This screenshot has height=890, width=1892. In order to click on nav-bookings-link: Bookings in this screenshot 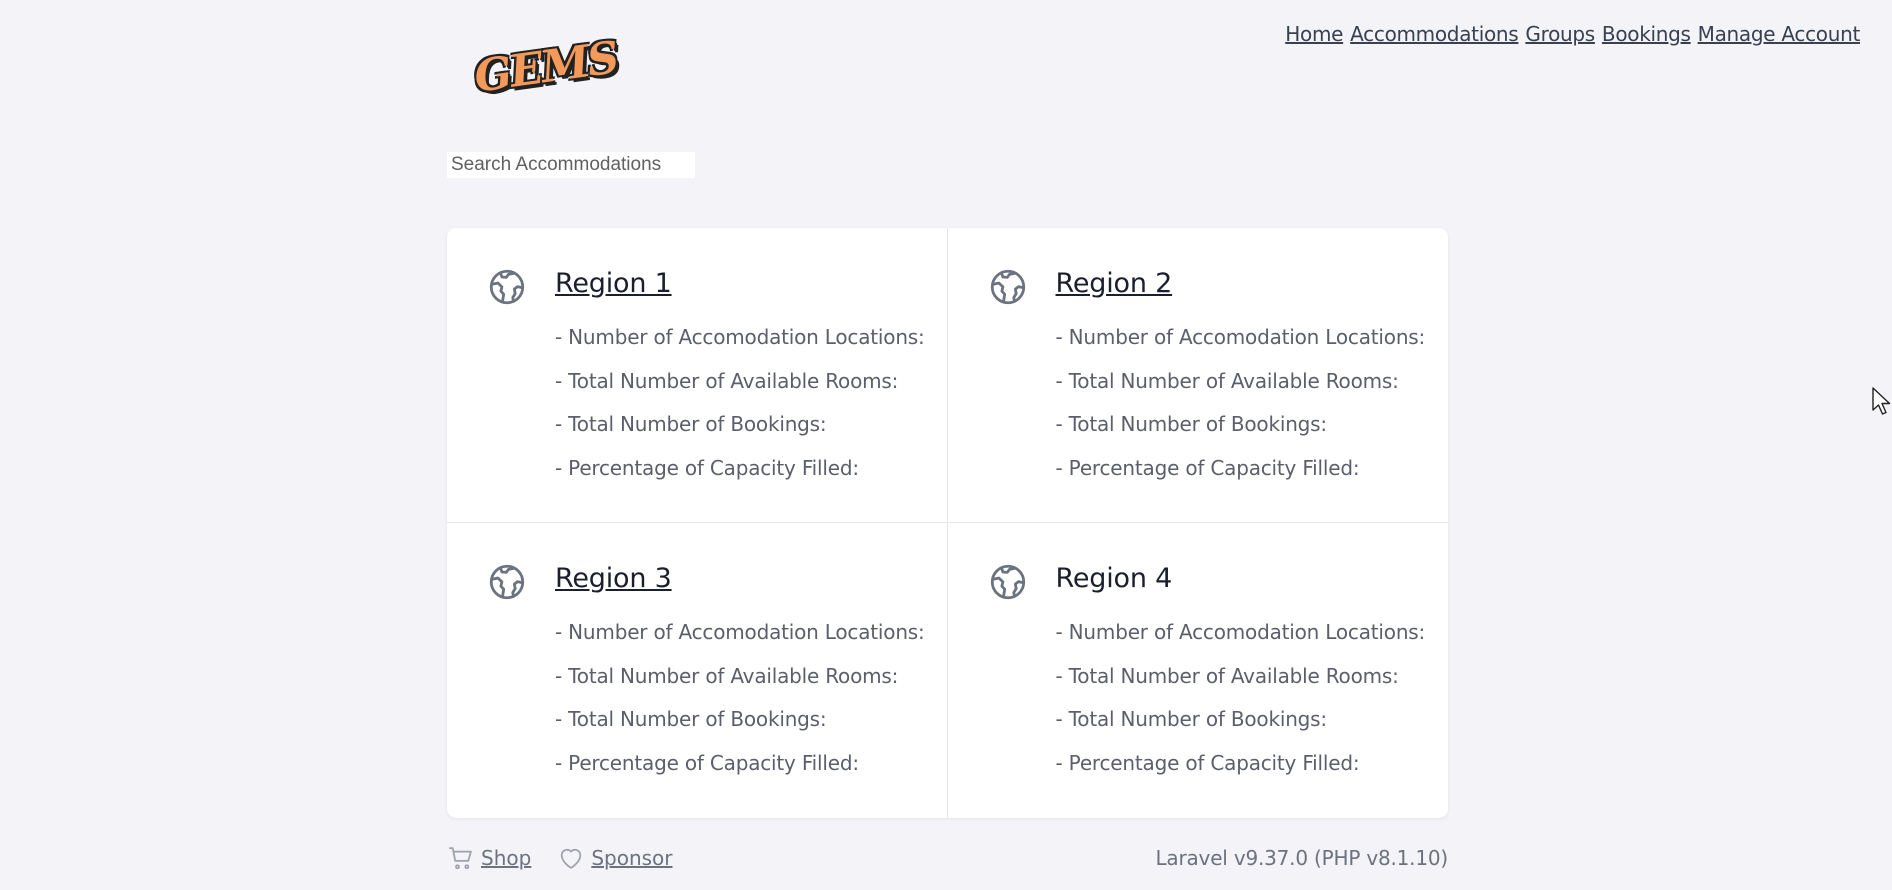, I will do `click(1646, 34)`.